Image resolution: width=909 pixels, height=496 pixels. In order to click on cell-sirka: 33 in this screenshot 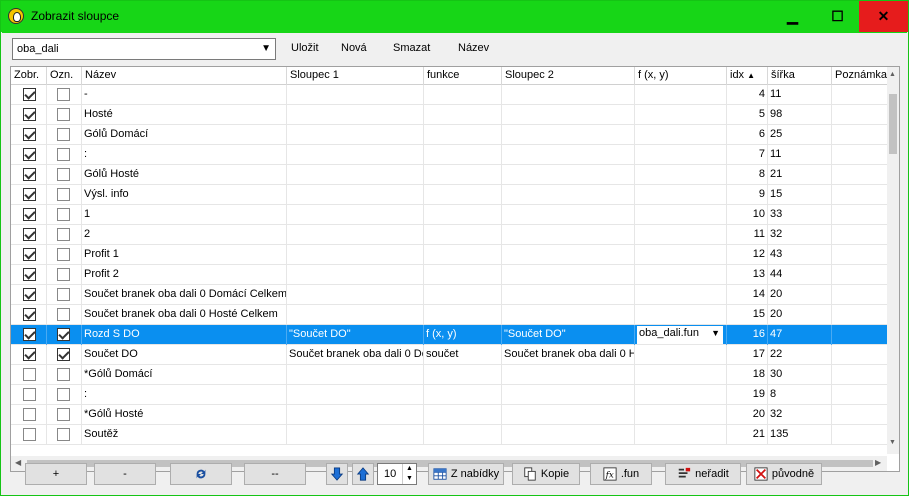, I will do `click(800, 215)`.